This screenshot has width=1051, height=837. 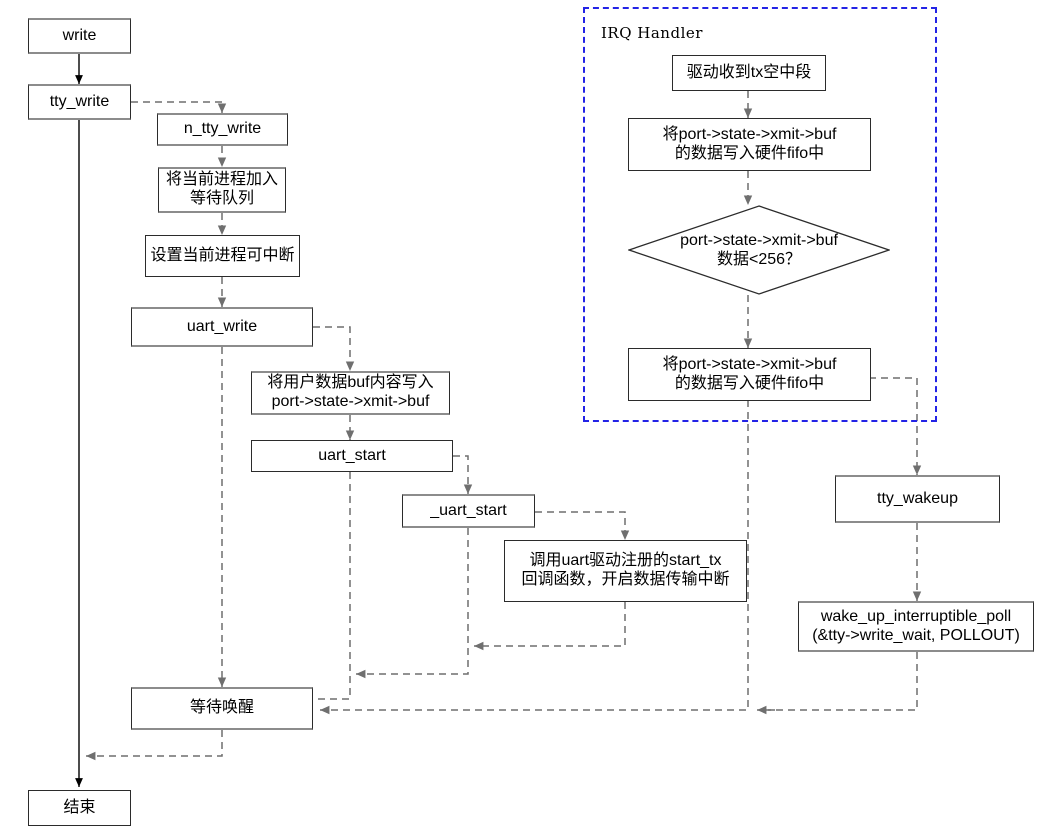 I want to click on node-add-wait-queue: 将当前进程加入 等待队列, so click(x=222, y=190).